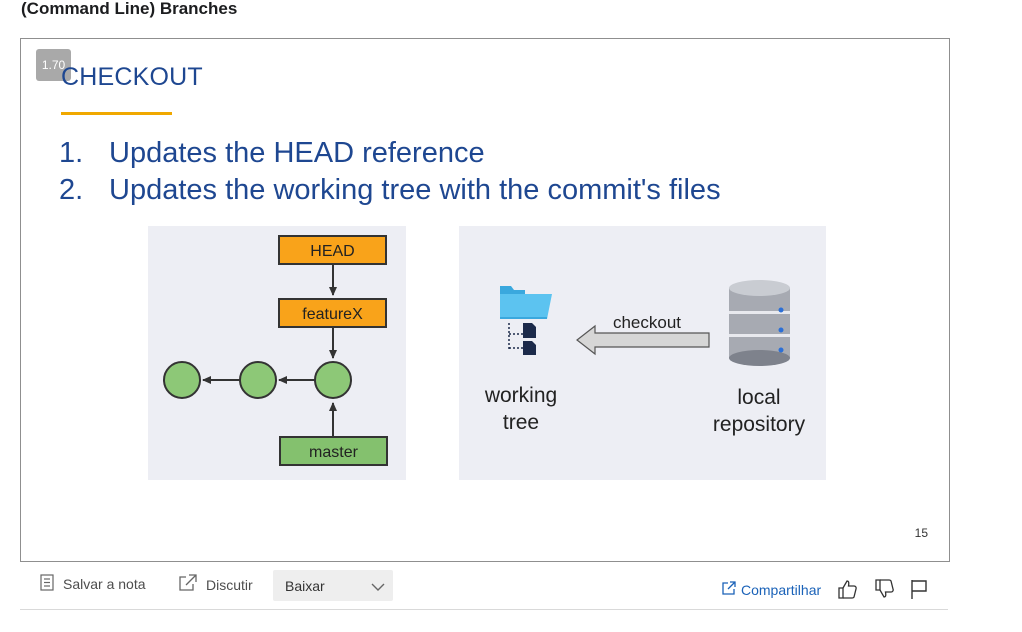  What do you see at coordinates (129, 9) in the screenshot?
I see `page-title: (Command Line) Branches` at bounding box center [129, 9].